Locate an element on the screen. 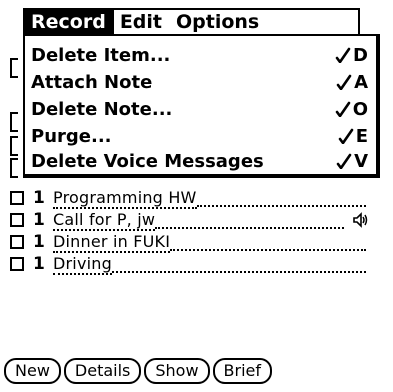 This screenshot has height=392, width=393. todo-row: 1 Driving is located at coordinates (190, 263).